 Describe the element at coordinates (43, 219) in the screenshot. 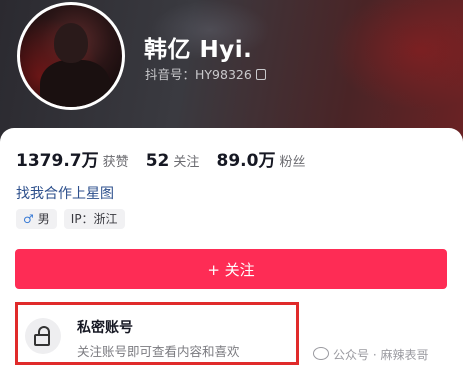

I see `gender-tag-text: 男` at that location.